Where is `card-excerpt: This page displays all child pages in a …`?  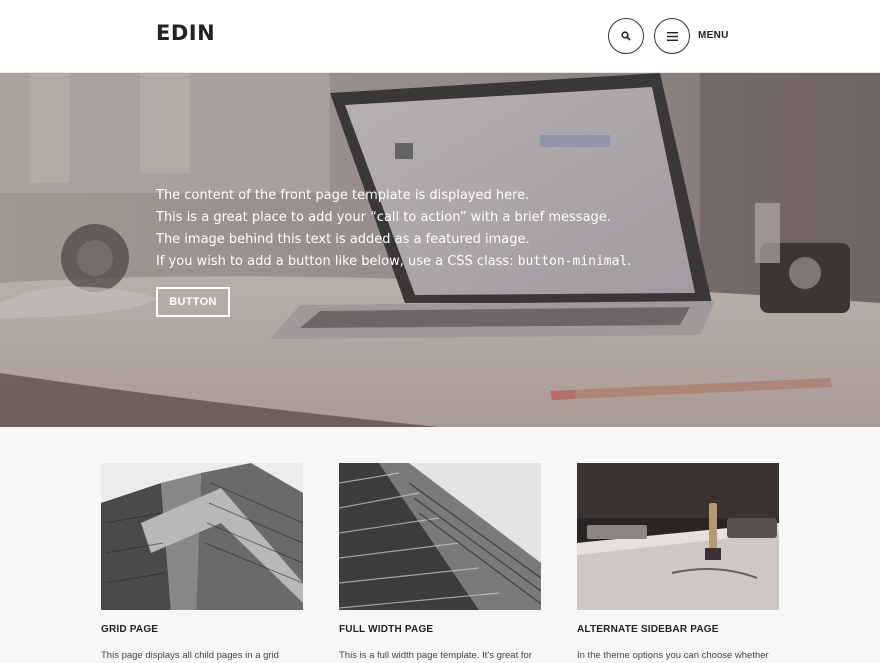
card-excerpt: This page displays all child pages in a … is located at coordinates (190, 655).